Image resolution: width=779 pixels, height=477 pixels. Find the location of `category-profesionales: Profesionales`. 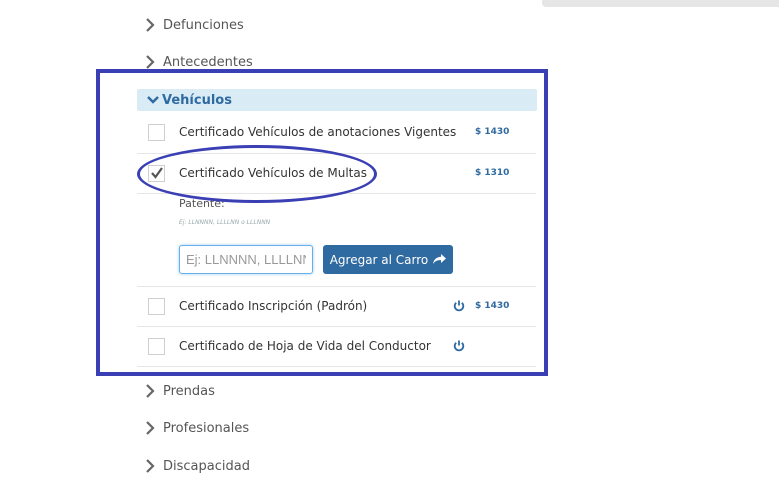

category-profesionales: Profesionales is located at coordinates (197, 428).